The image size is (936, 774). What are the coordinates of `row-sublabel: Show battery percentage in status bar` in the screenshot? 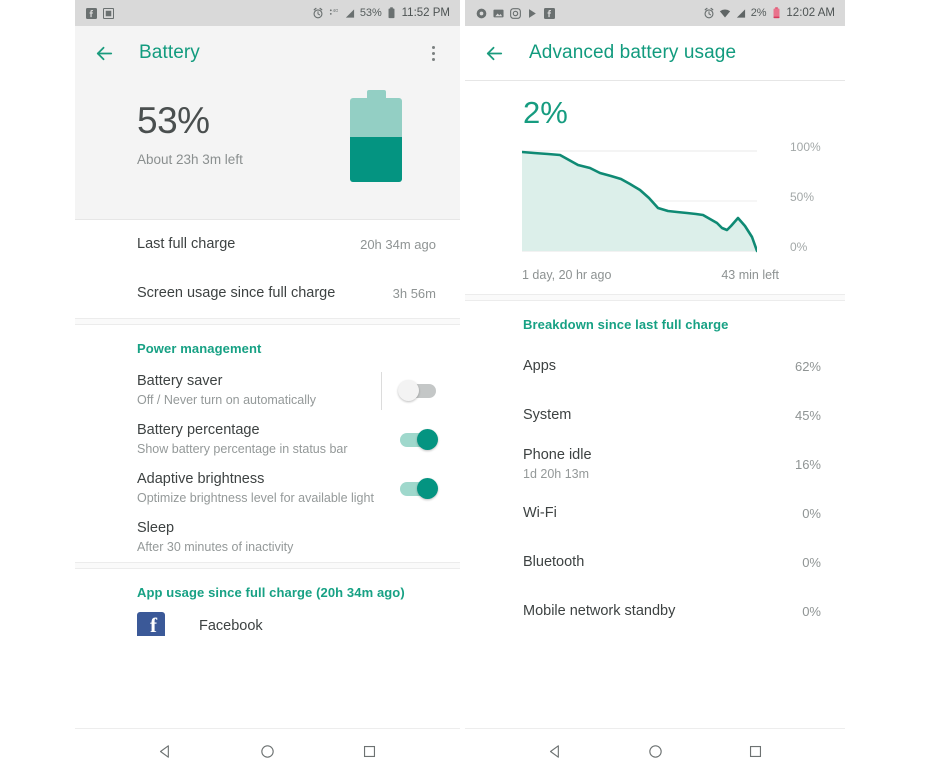 It's located at (242, 449).